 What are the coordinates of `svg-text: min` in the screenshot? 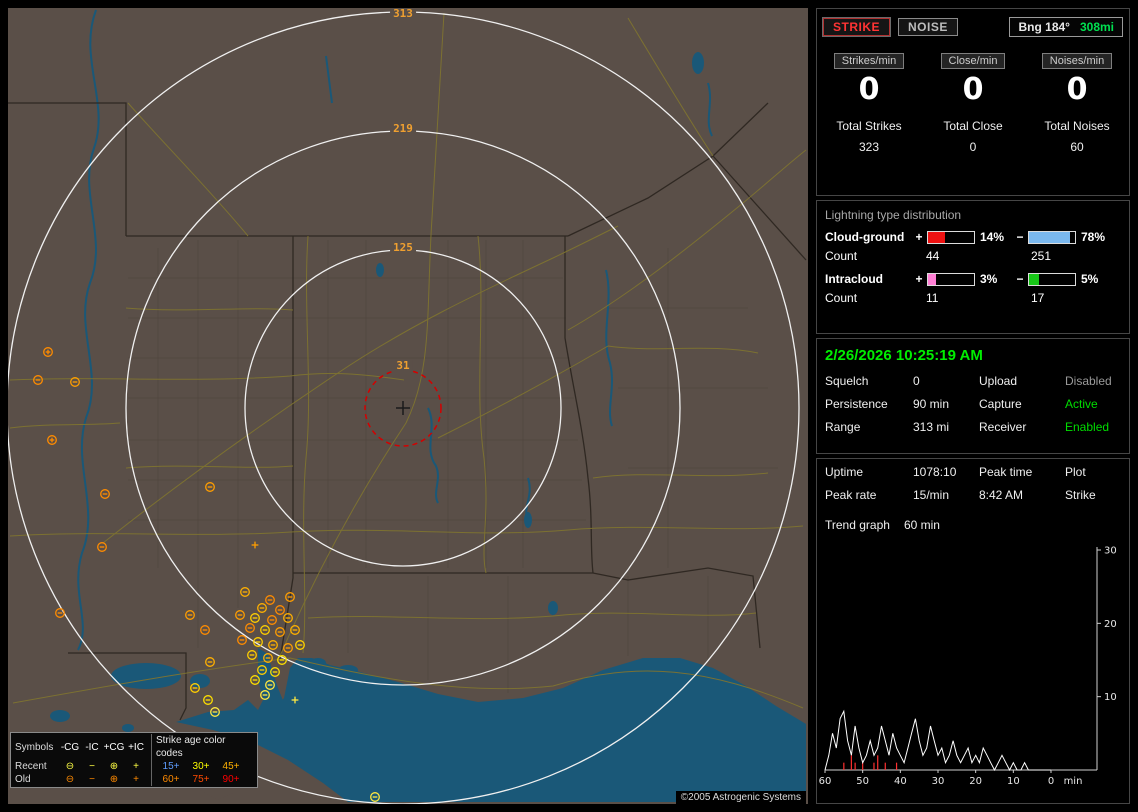 It's located at (1073, 781).